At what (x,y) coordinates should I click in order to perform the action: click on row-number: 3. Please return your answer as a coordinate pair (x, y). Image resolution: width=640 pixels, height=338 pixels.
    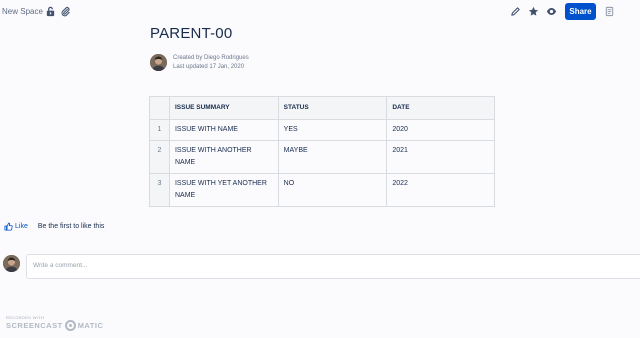
    Looking at the image, I should click on (159, 190).